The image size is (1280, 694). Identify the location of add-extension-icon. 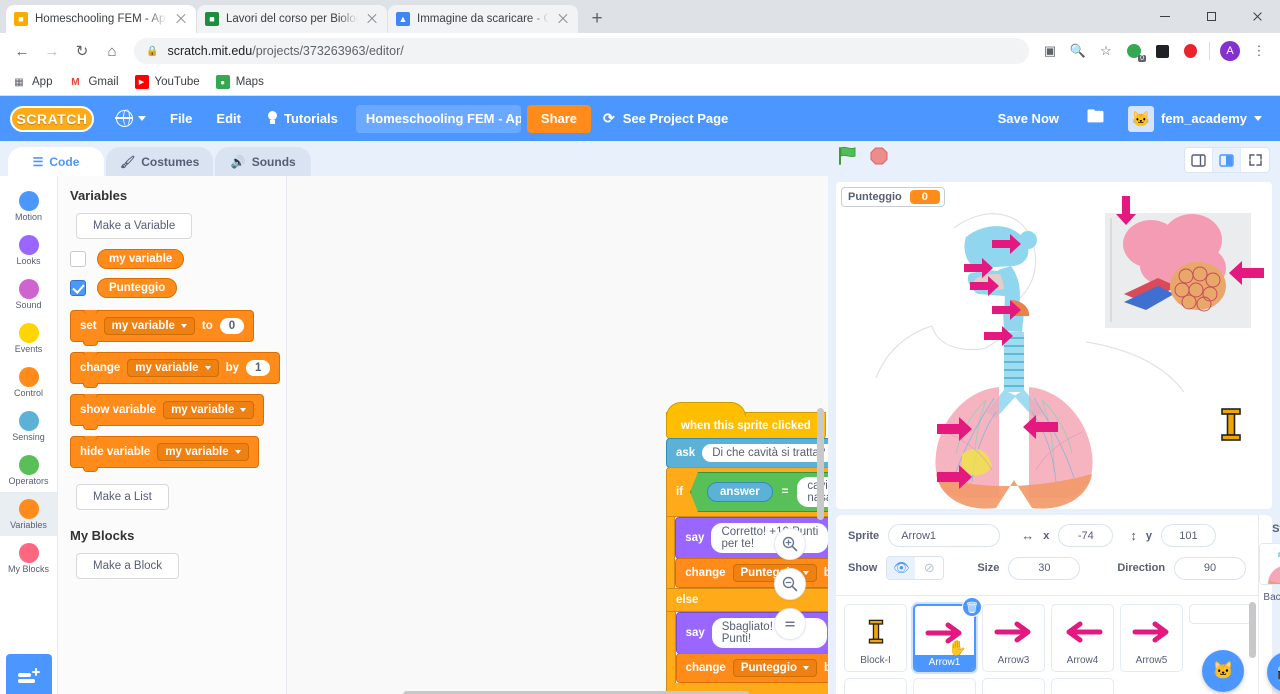
(29, 674).